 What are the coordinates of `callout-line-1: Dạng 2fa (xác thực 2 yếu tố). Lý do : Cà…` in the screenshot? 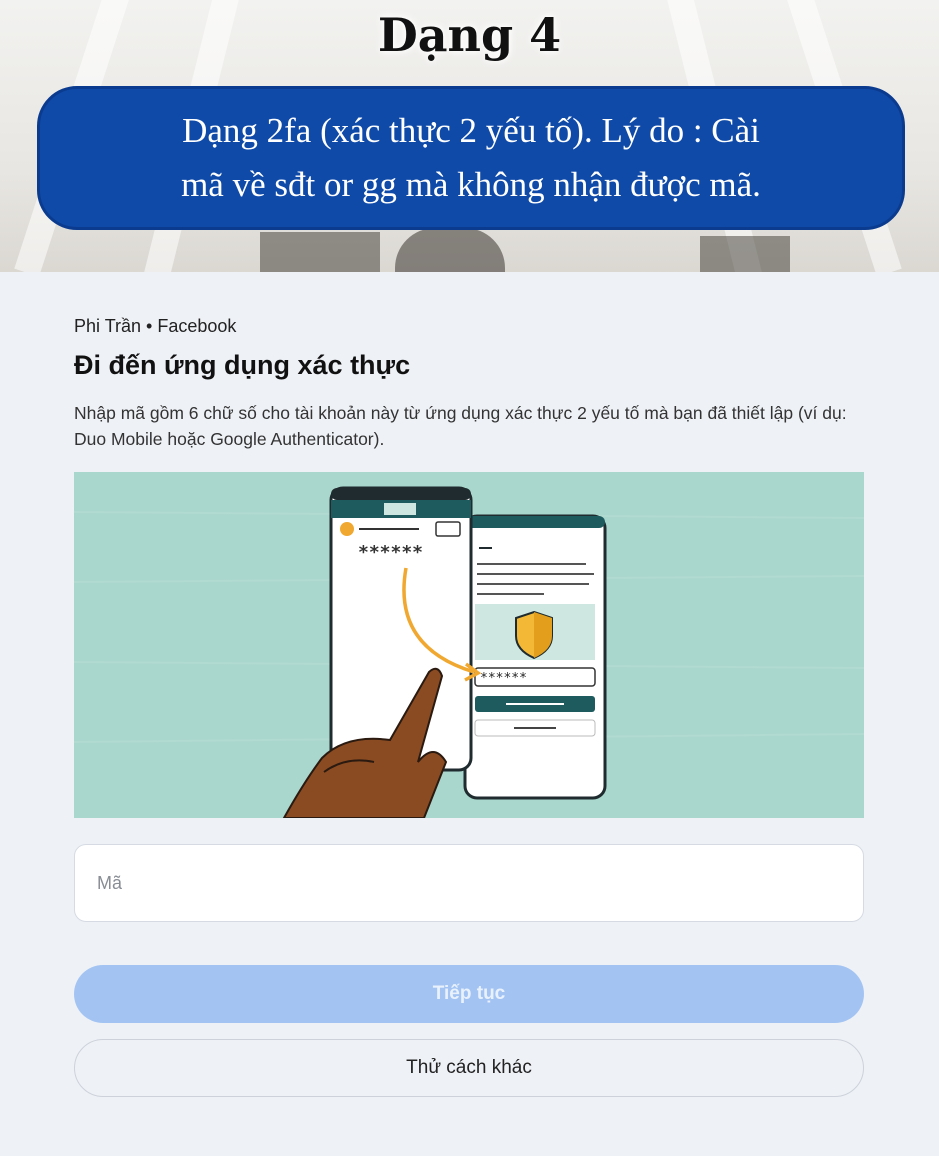 It's located at (471, 130).